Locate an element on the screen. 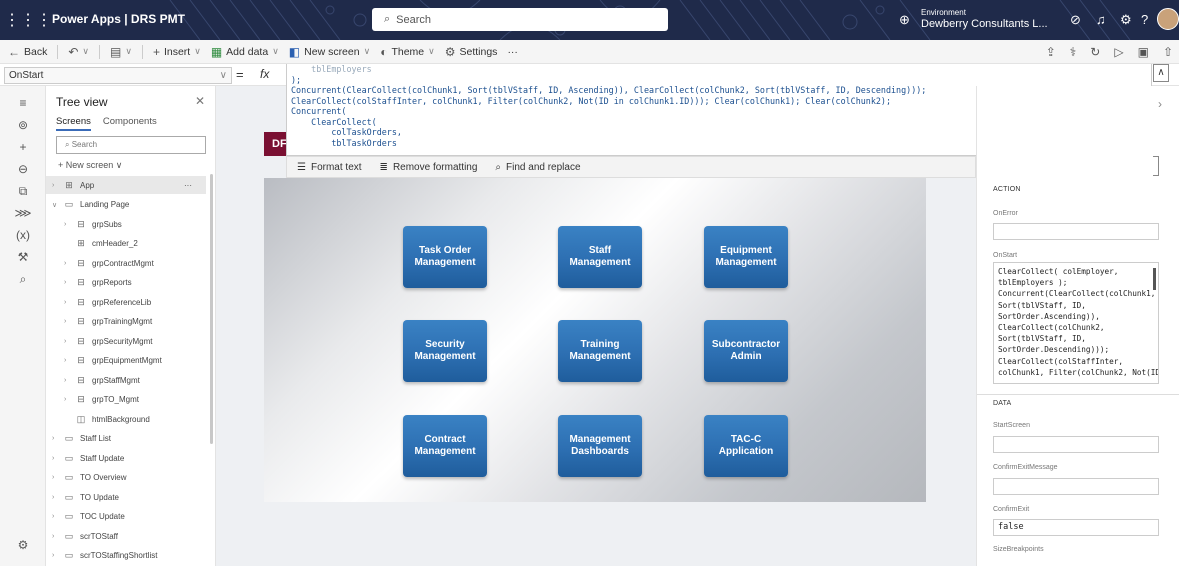  power-automate-icon: ⋙ is located at coordinates (23, 213).